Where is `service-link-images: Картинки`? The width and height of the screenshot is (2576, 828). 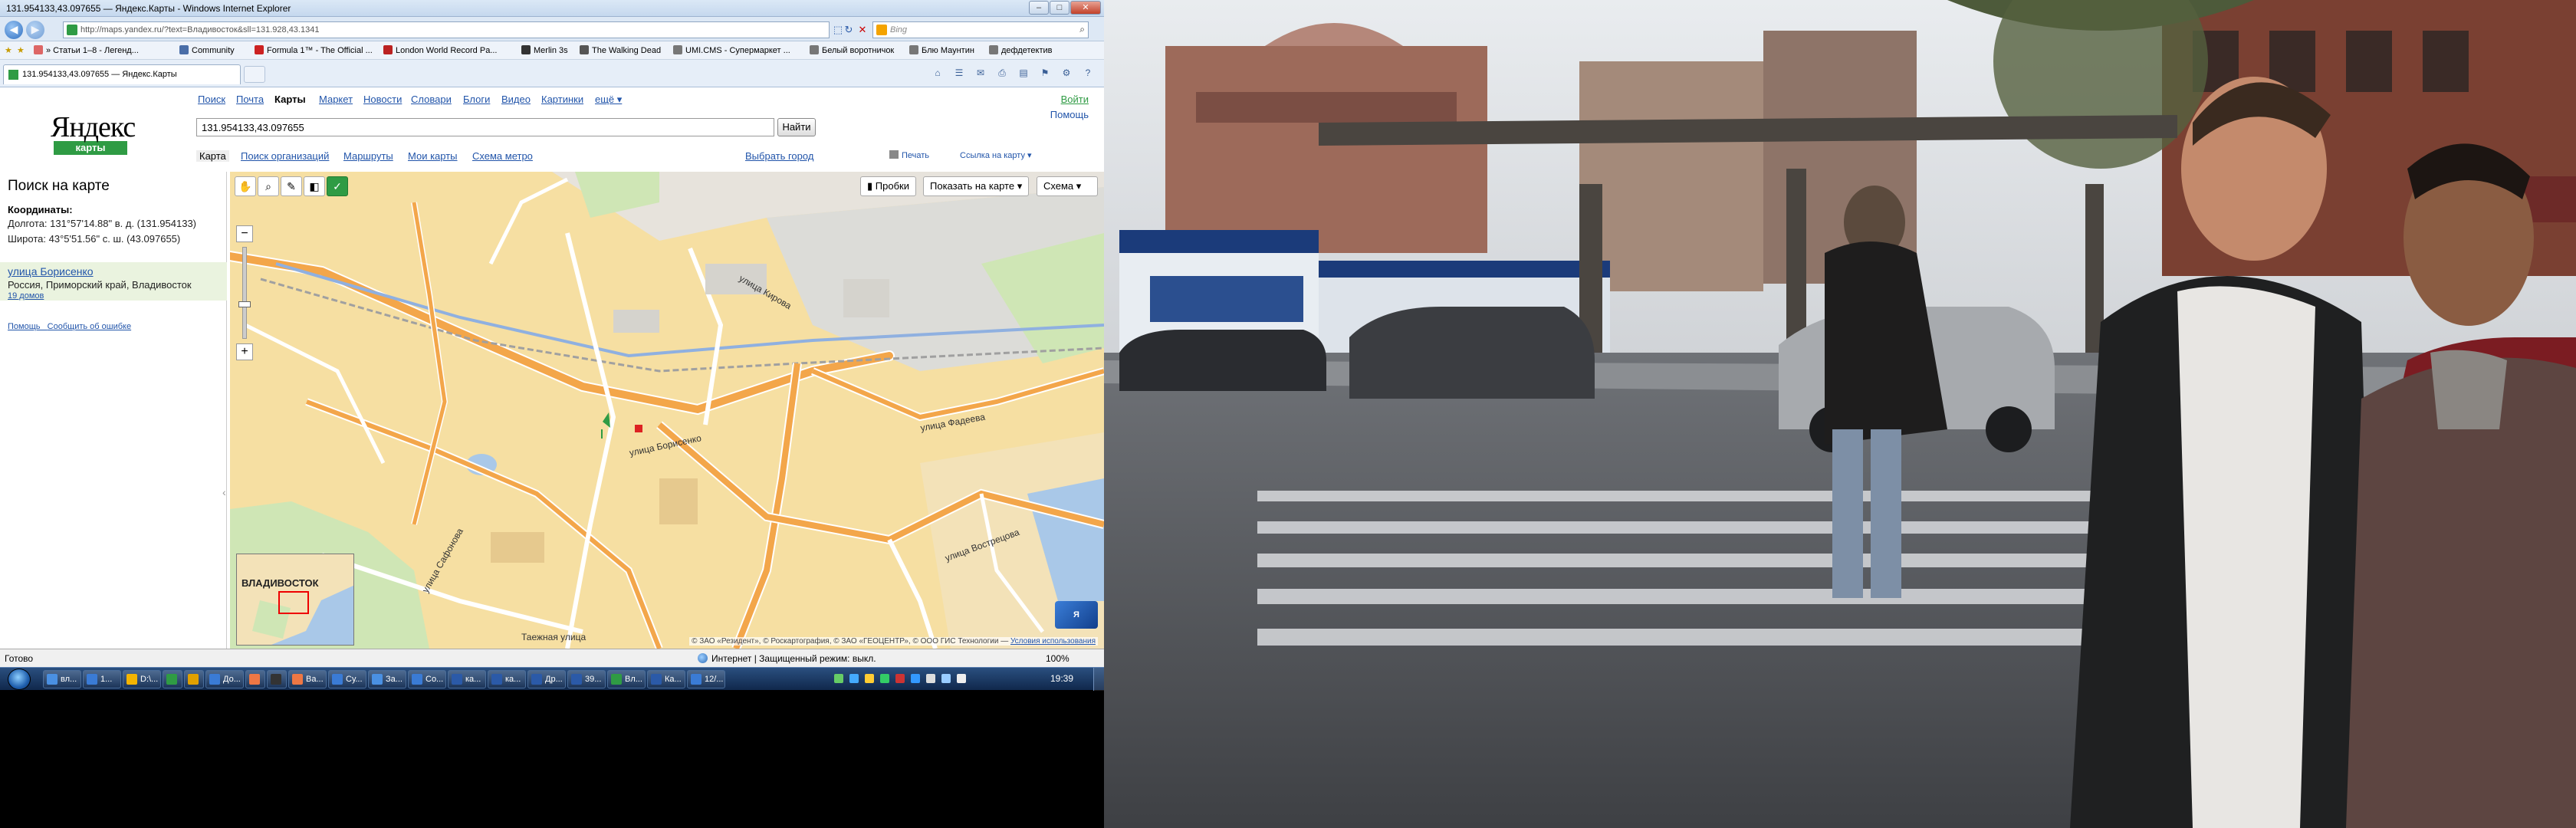 service-link-images: Картинки is located at coordinates (562, 100).